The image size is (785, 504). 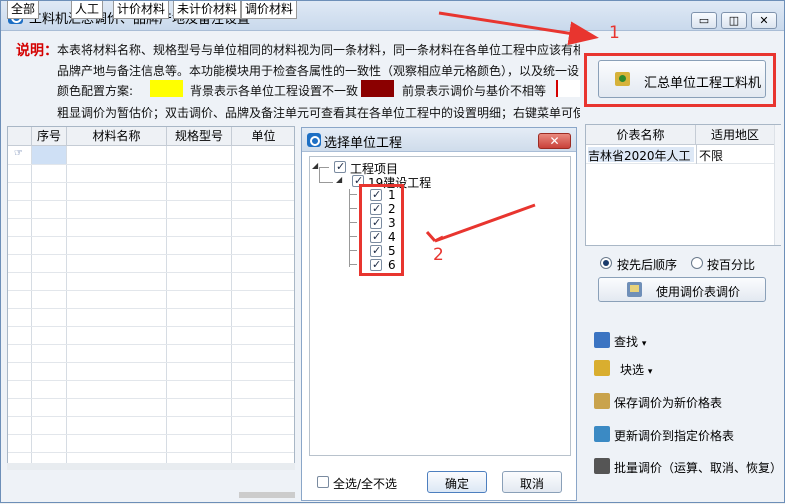 I want to click on adjust-mode-panel: 按先后顺序 按百分比 使用调价表调价, so click(x=683, y=280).